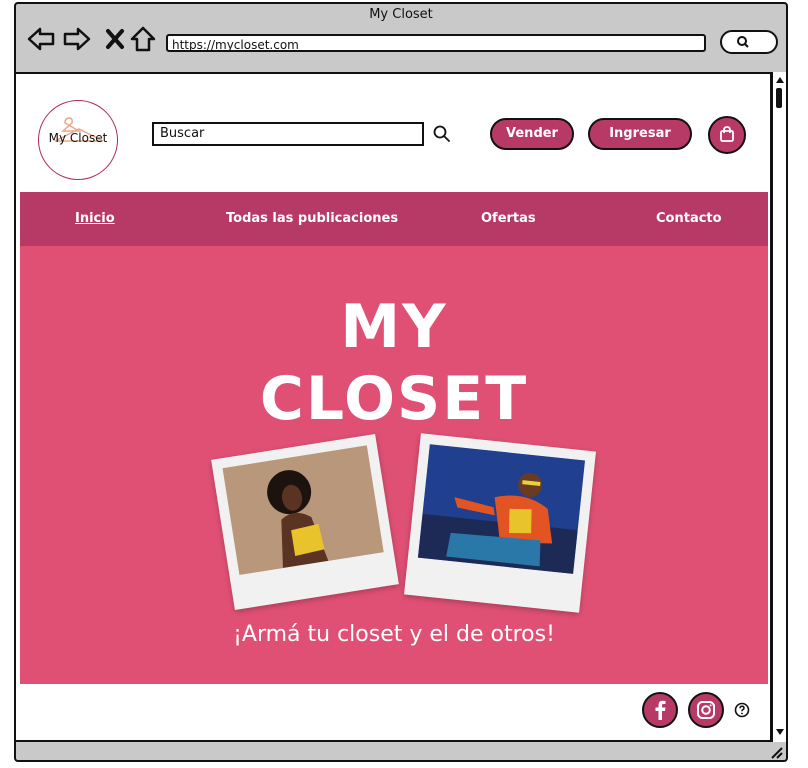  I want to click on close-icon, so click(115, 39).